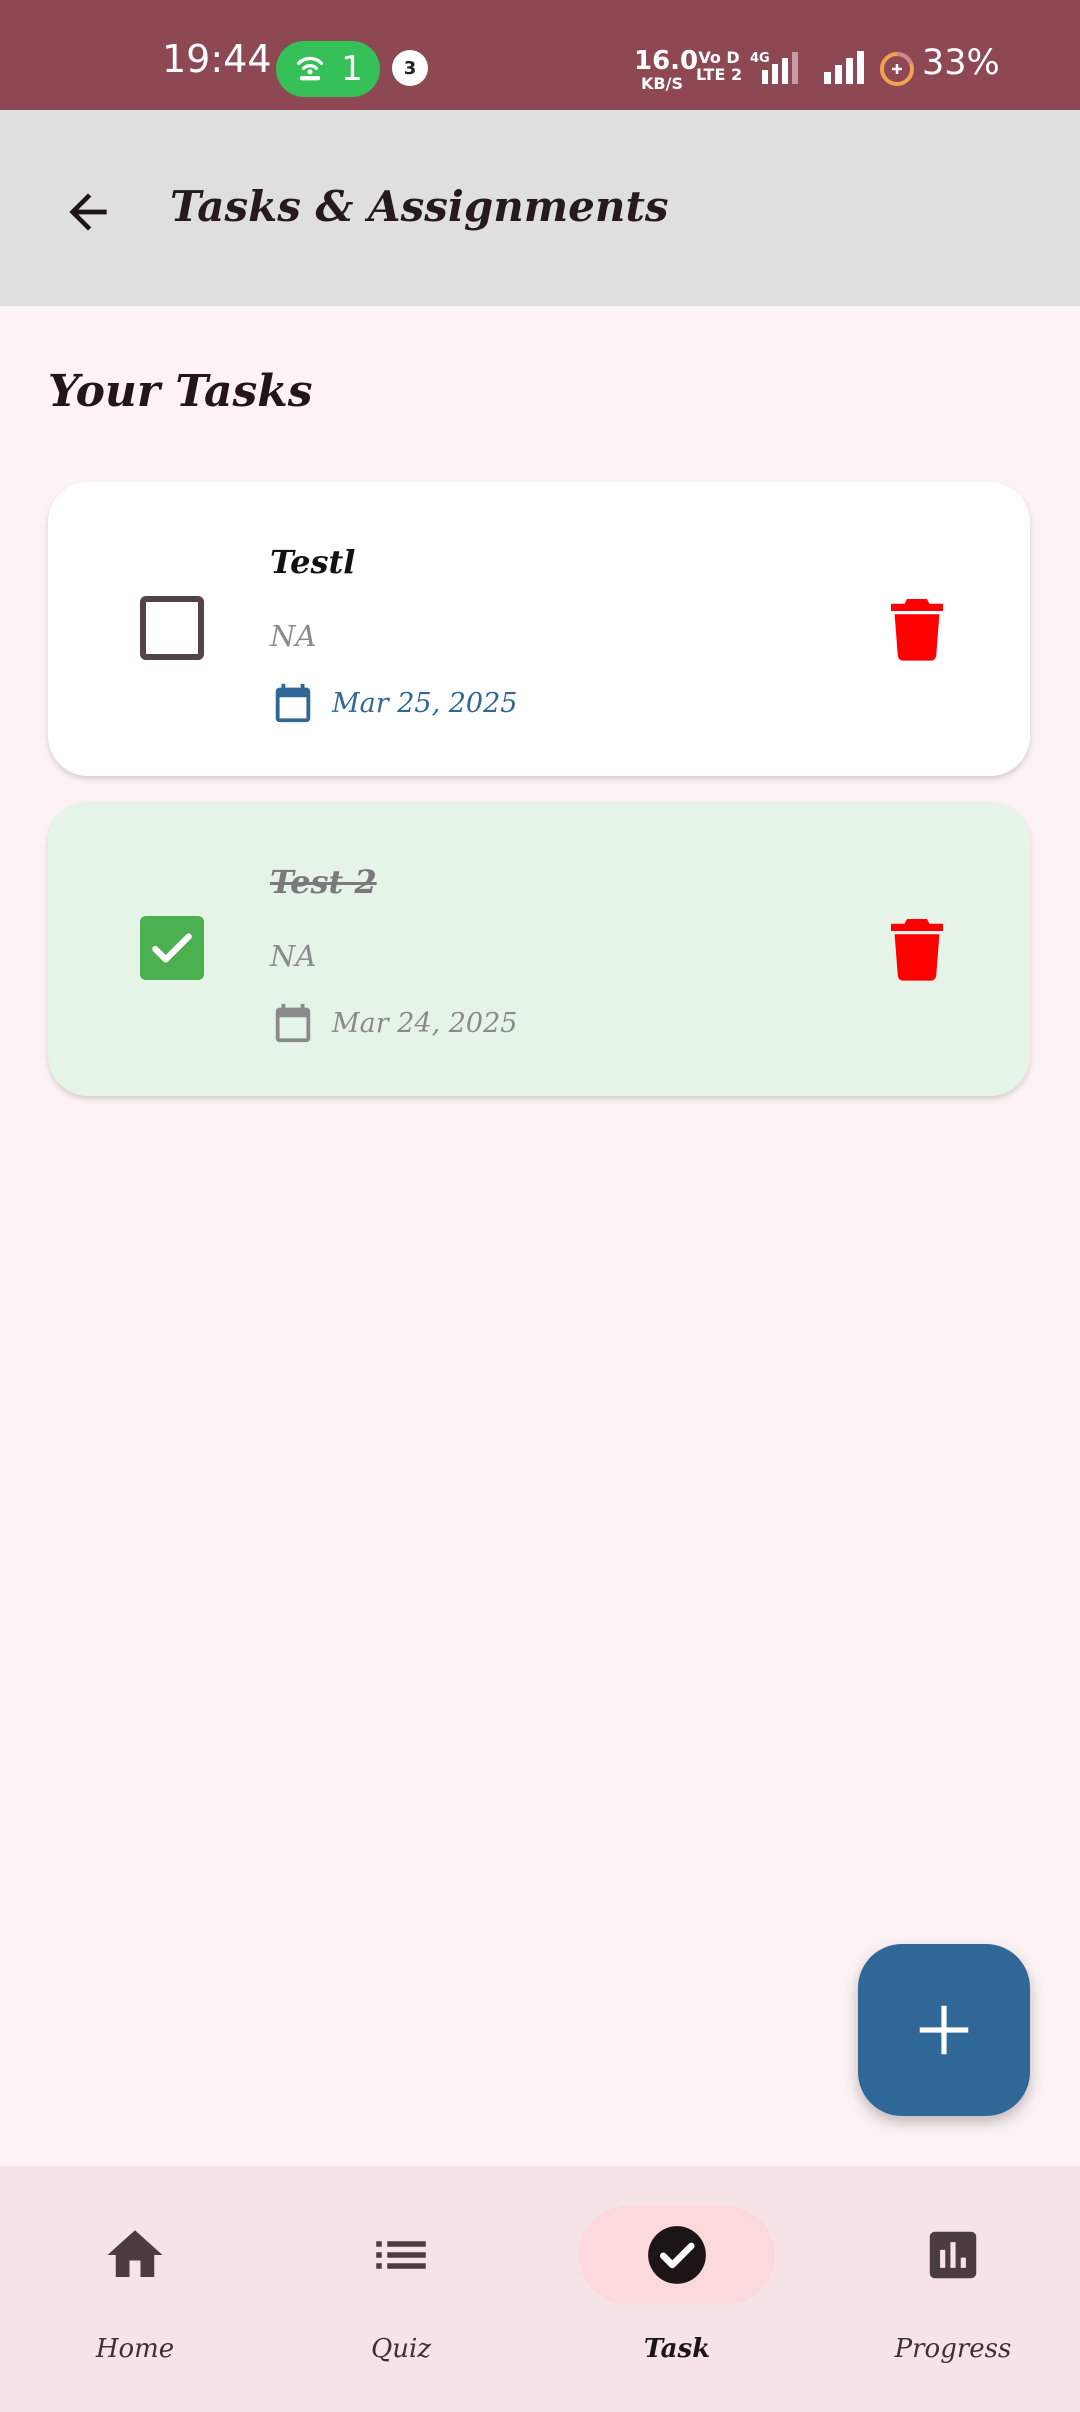 The image size is (1080, 2412). What do you see at coordinates (760, 58) in the screenshot?
I see `svg-text: 4G` at bounding box center [760, 58].